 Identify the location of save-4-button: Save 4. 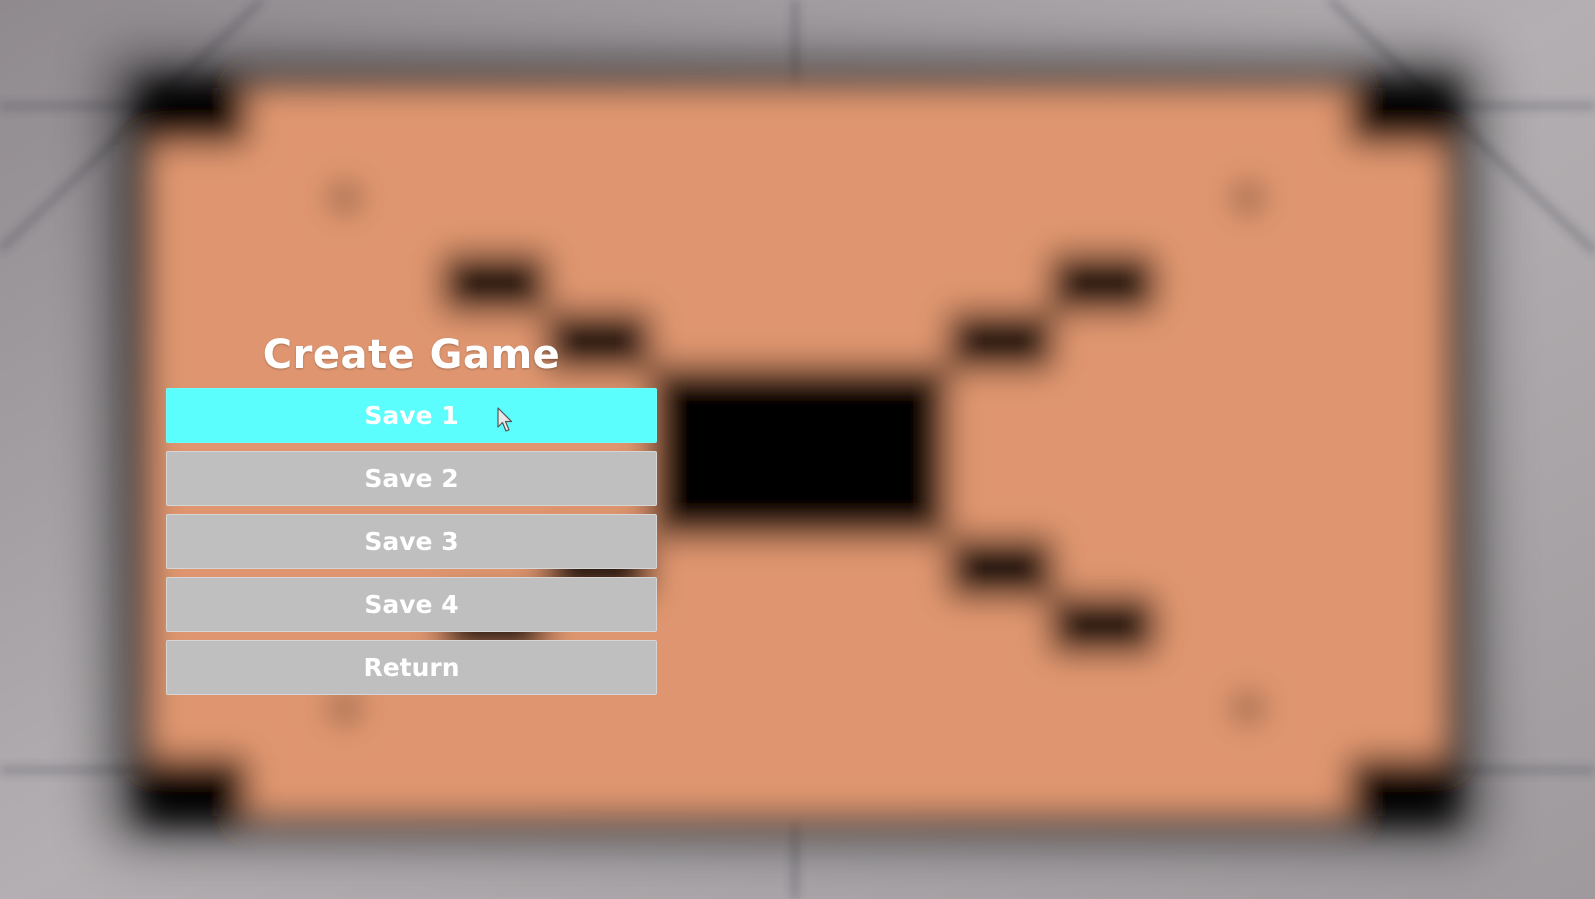
(411, 604).